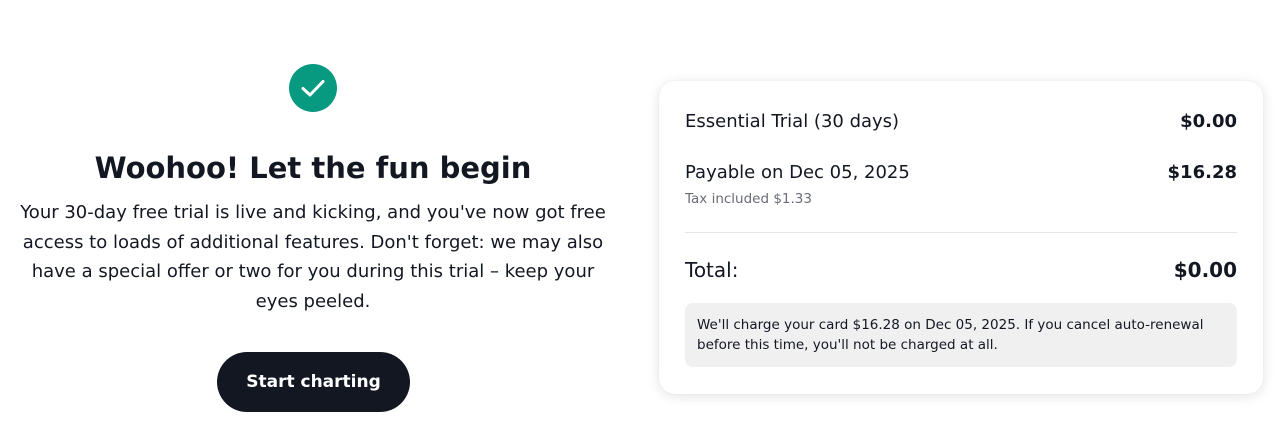  Describe the element at coordinates (1205, 270) in the screenshot. I see `total-price: $0.00` at that location.